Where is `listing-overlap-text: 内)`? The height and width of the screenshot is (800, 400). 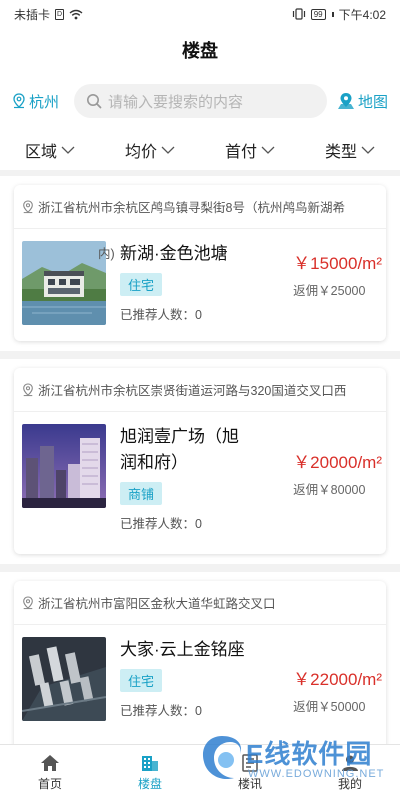
listing-overlap-text: 内) is located at coordinates (106, 254).